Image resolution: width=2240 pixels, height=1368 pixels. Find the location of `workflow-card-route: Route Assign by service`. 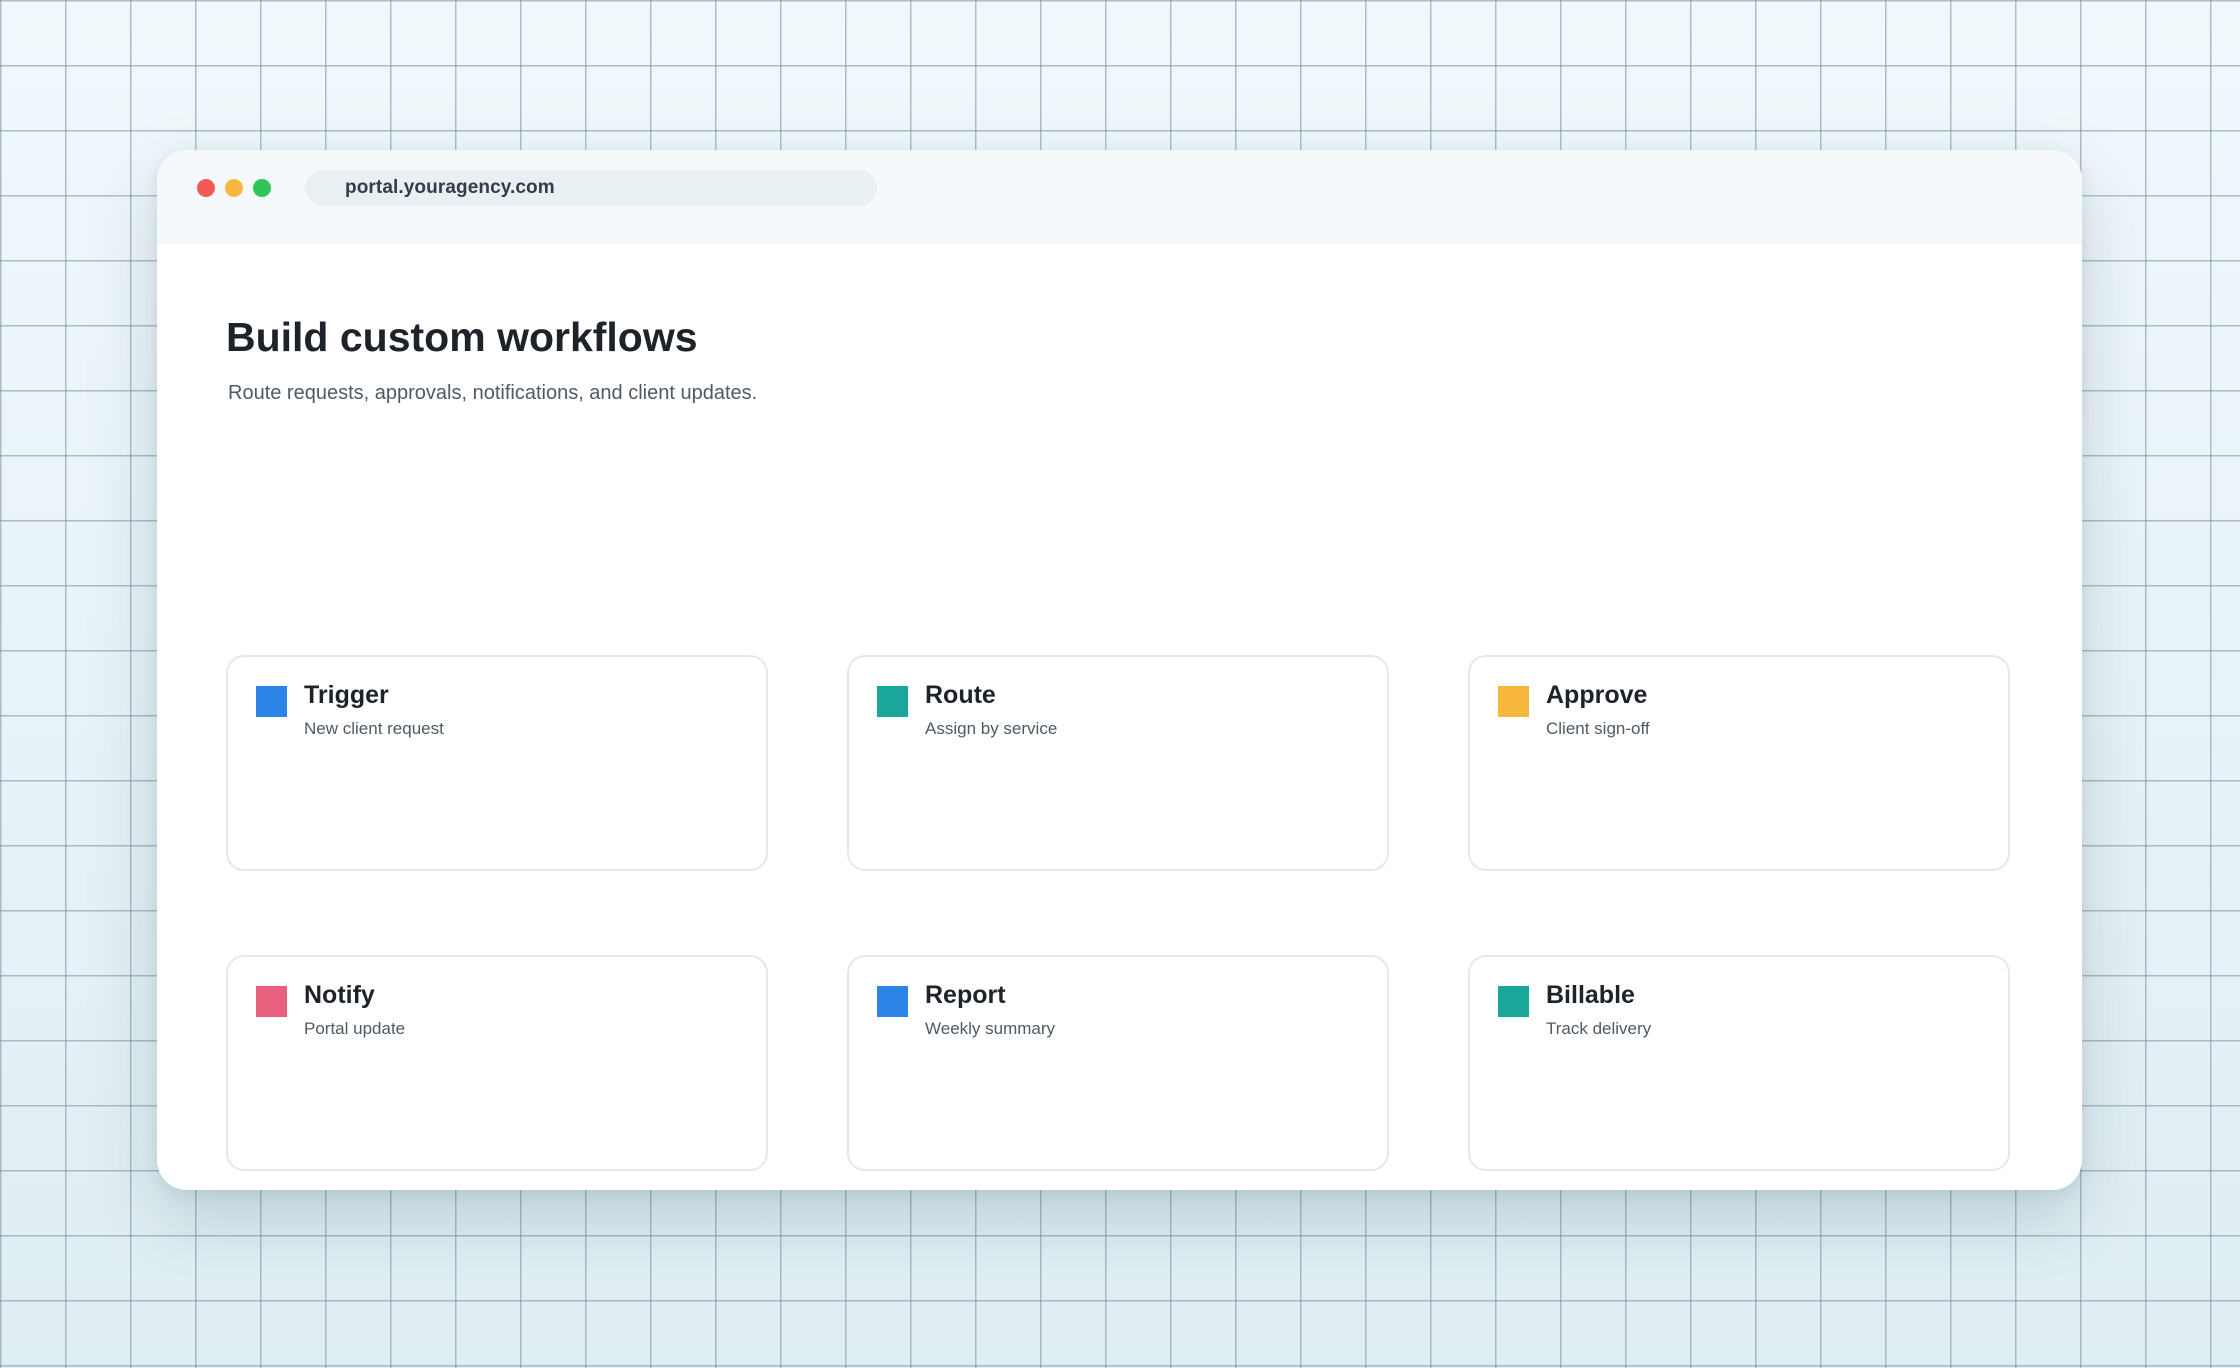

workflow-card-route: Route Assign by service is located at coordinates (1118, 763).